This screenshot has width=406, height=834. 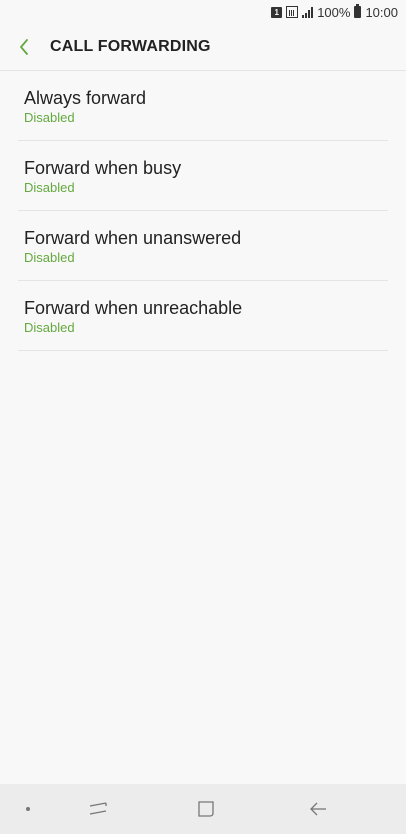 I want to click on app-header: CALL FORWARDING, so click(x=203, y=47).